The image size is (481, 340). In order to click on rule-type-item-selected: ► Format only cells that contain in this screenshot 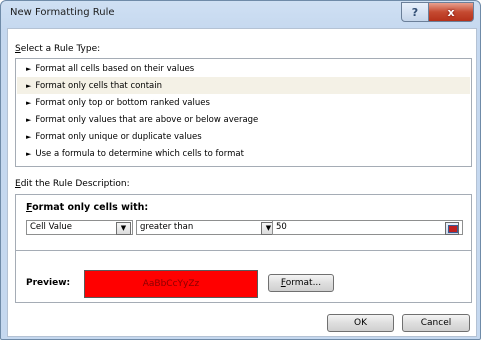, I will do `click(243, 85)`.